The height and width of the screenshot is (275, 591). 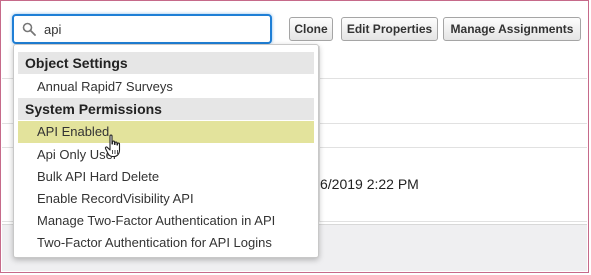 I want to click on result-item-two-factor-auth-api-logins: Two-Factor Authentication for API Logins, so click(x=166, y=243).